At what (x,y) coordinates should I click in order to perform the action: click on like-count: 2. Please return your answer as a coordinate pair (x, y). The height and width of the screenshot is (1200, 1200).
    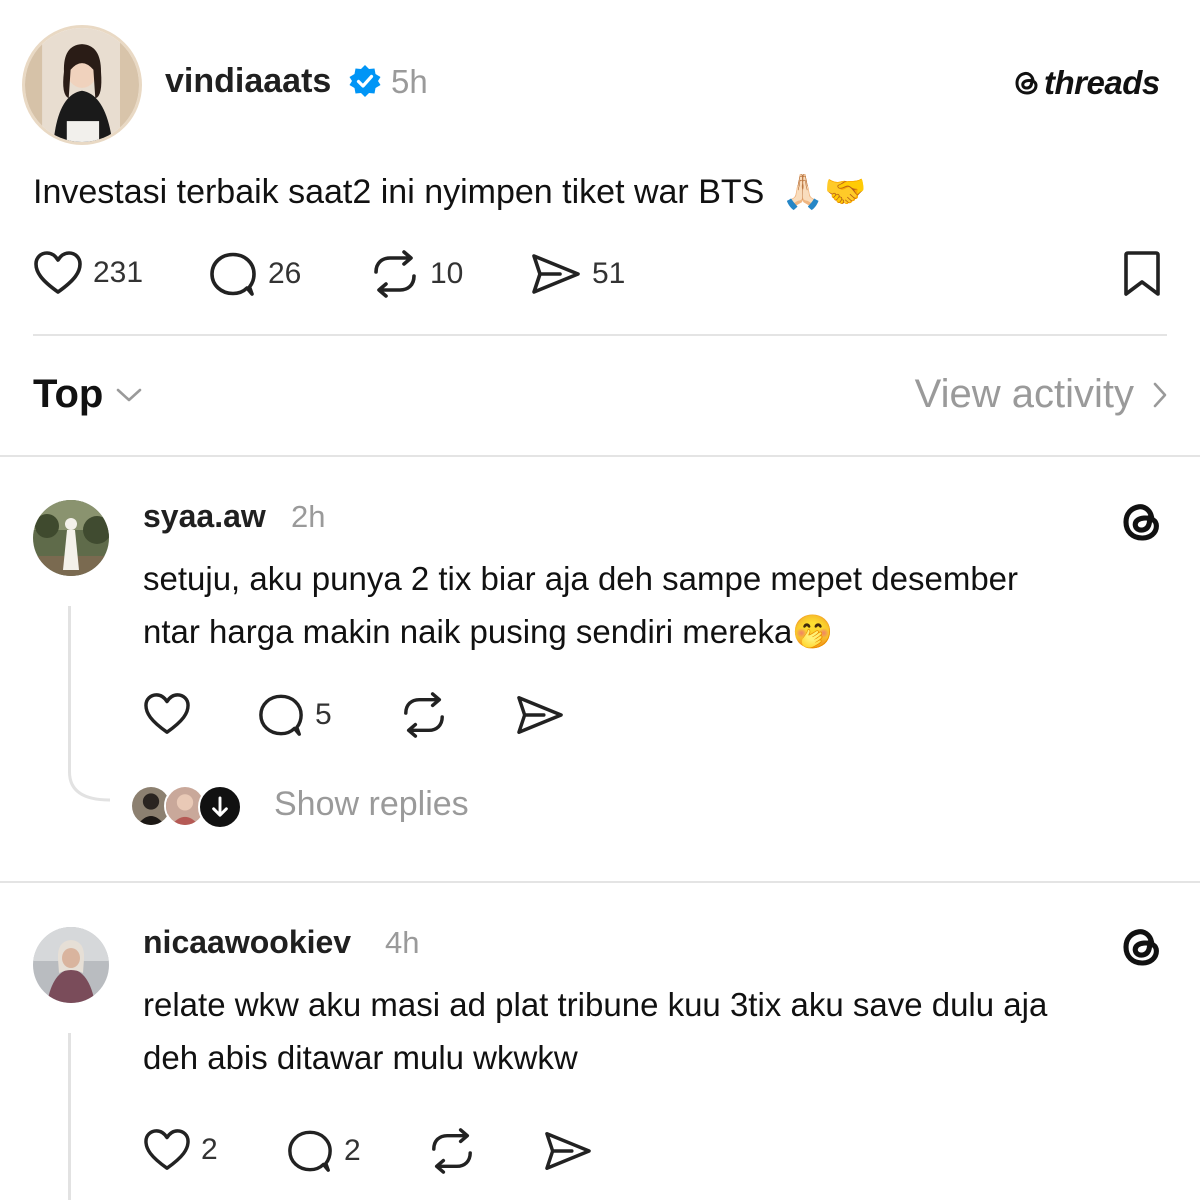
    Looking at the image, I should click on (209, 1149).